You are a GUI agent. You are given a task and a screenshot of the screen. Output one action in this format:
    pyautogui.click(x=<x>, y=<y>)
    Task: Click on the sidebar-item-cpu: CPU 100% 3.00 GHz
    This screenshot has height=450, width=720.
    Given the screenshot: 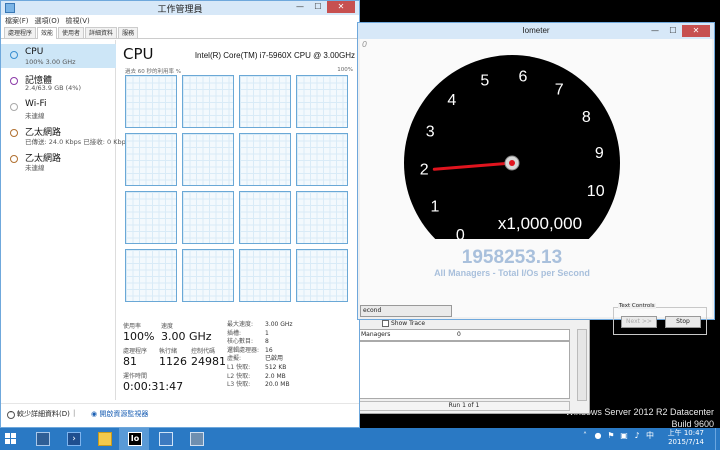 What is the action you would take?
    pyautogui.click(x=58, y=56)
    